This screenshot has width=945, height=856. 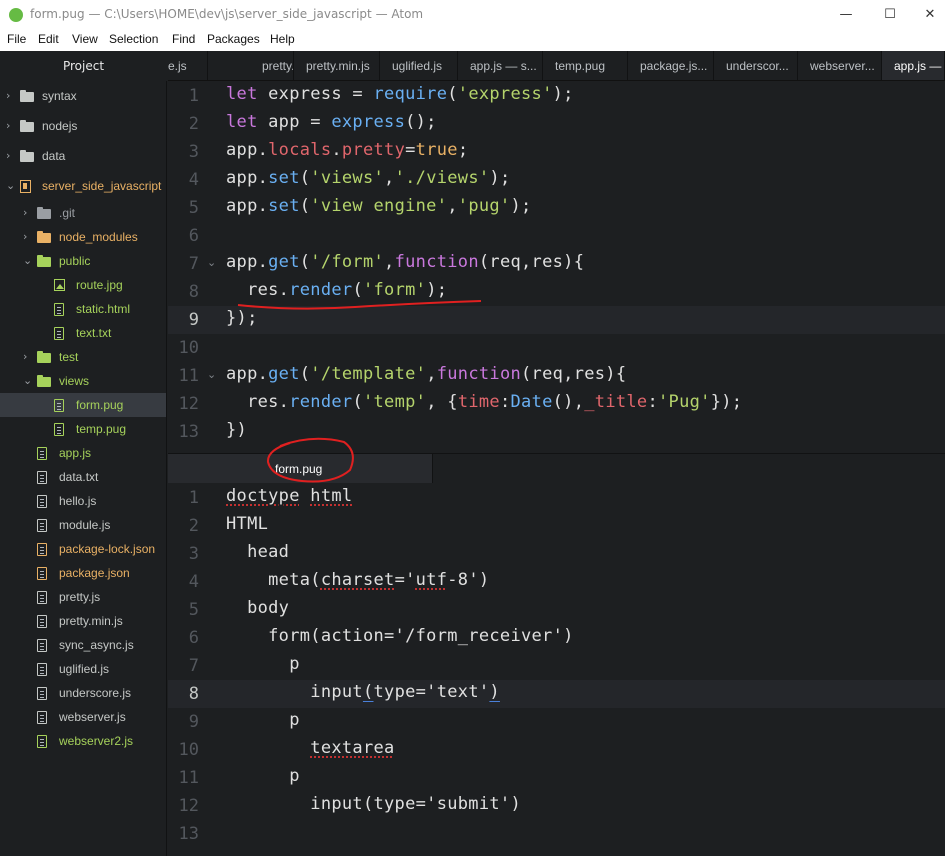 I want to click on code-line: 4 meta(charset='utf-8'), so click(x=556, y=582).